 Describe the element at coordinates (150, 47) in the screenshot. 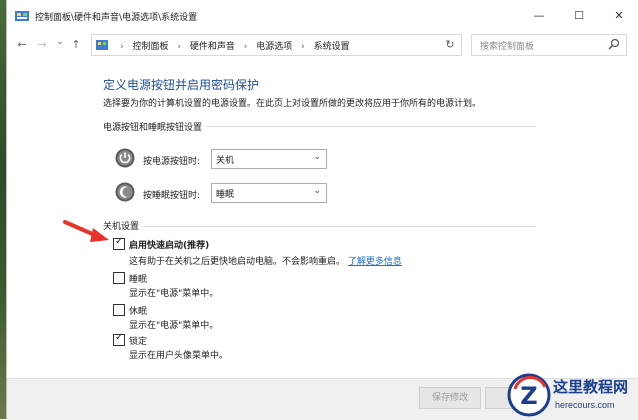

I see `breadcrumb-control-panel: 控制面板` at that location.